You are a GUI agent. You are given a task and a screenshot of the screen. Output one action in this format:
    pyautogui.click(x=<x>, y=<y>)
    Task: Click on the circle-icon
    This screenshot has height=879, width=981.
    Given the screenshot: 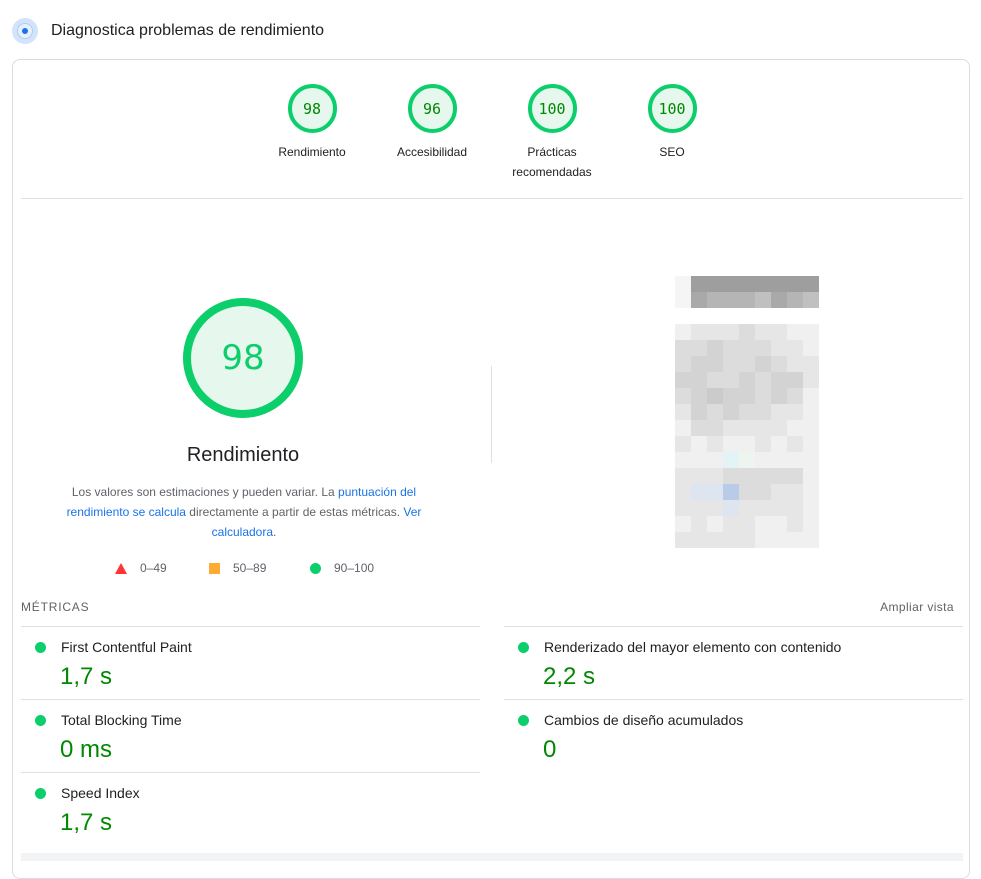 What is the action you would take?
    pyautogui.click(x=315, y=568)
    